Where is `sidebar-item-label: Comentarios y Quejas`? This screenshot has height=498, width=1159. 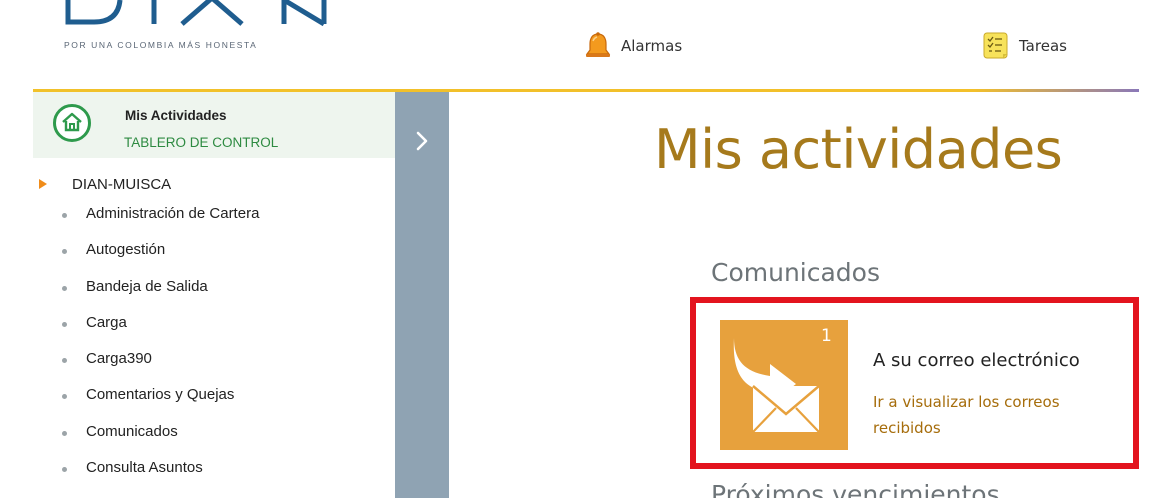 sidebar-item-label: Comentarios y Quejas is located at coordinates (160, 395).